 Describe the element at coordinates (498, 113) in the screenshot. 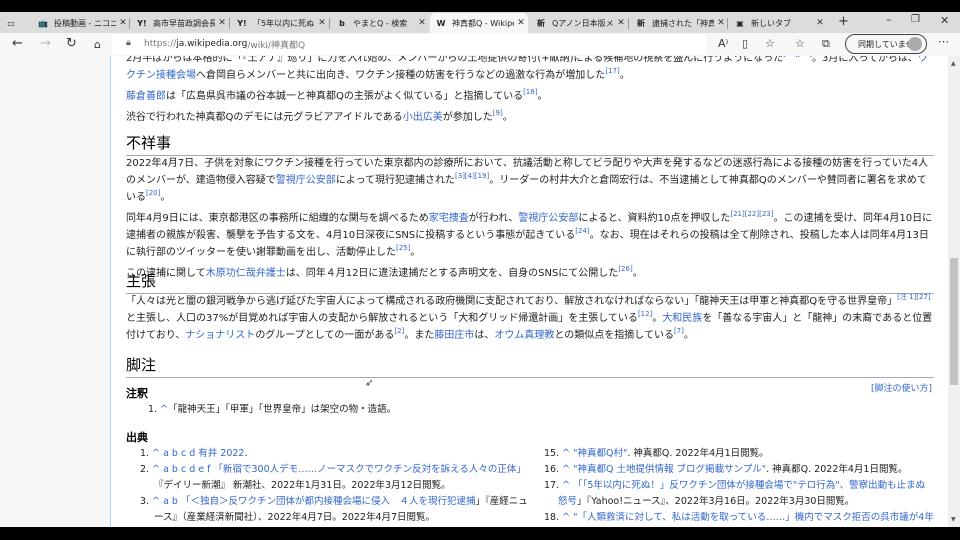

I see `citation-link: [9]` at that location.